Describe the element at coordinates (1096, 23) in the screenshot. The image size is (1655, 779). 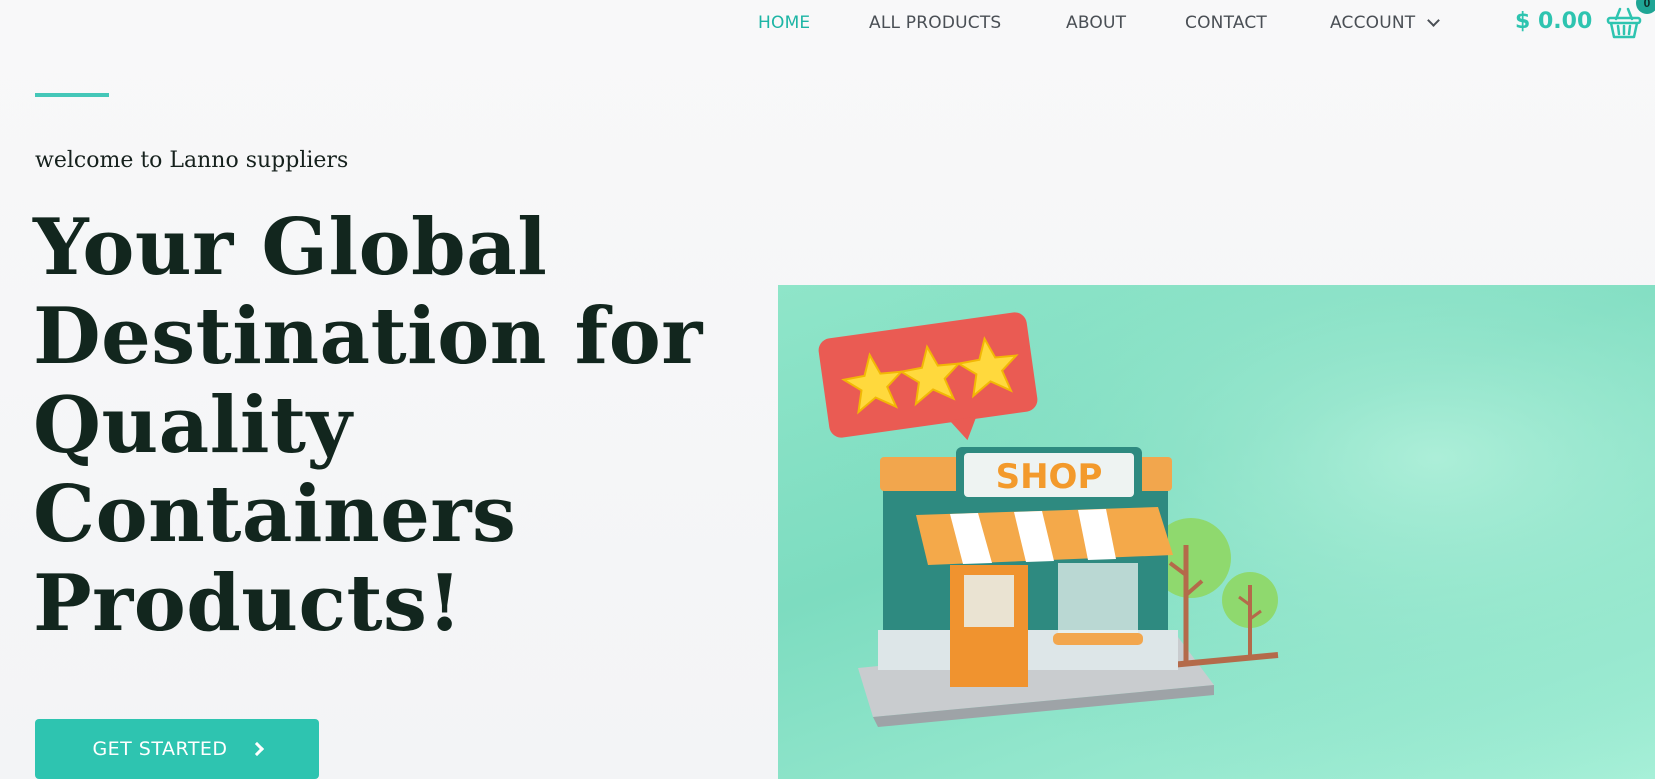
I see `nav-about: ABOUT` at that location.